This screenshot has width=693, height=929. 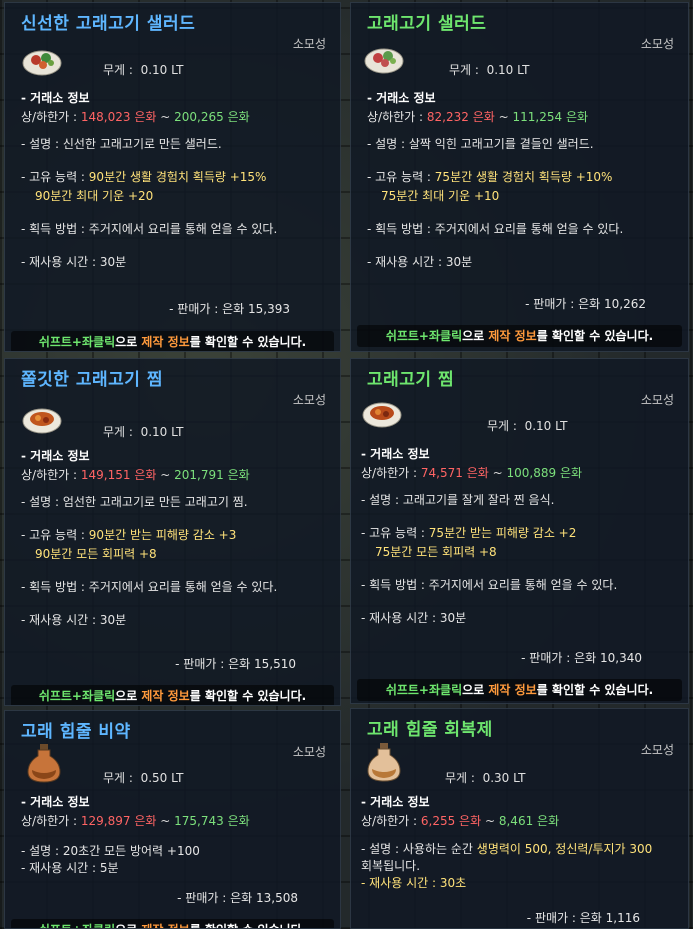 I want to click on ability-line-2: 75분간 최대 기운 +10, so click(x=440, y=196).